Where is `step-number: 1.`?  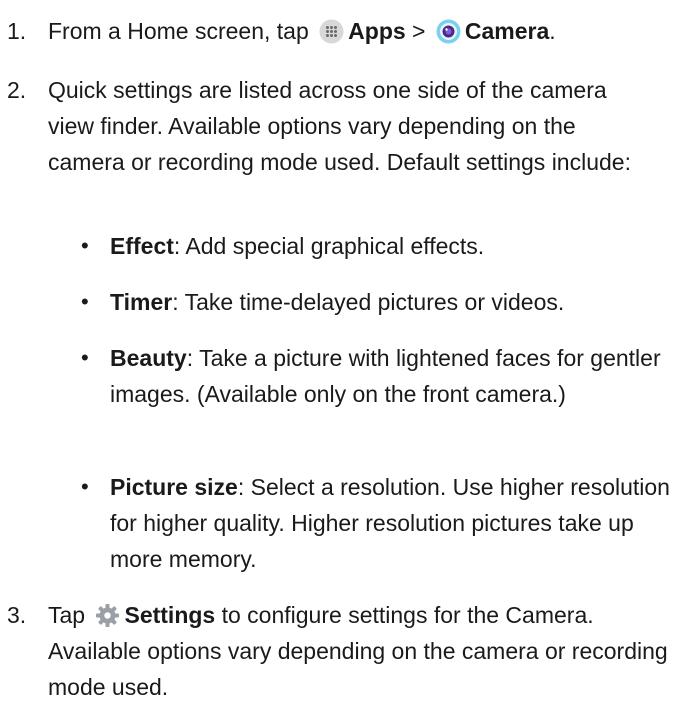
step-number: 1. is located at coordinates (17, 31).